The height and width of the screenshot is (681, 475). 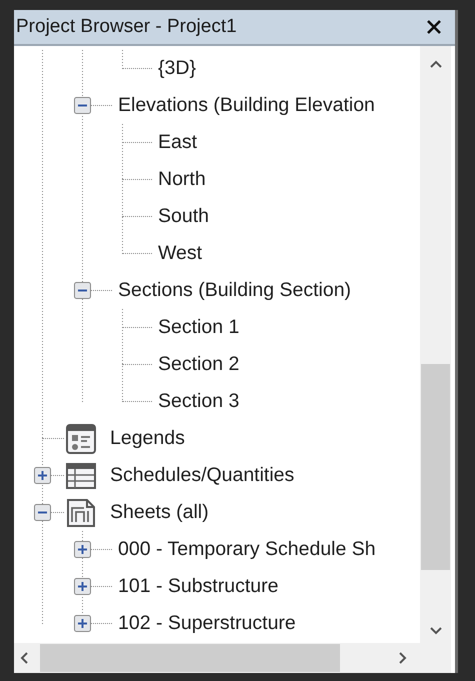 I want to click on horizontal-scrollbar, so click(x=232, y=658).